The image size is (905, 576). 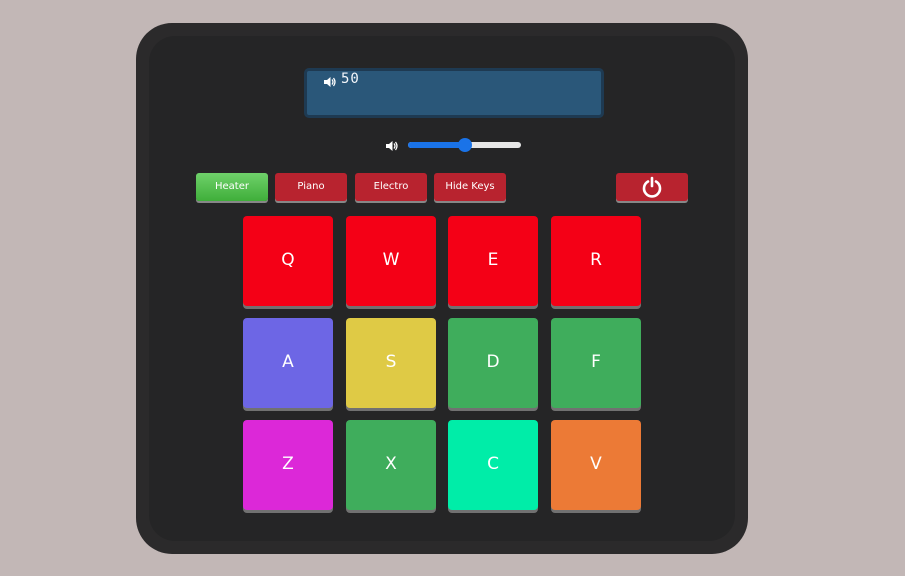 What do you see at coordinates (596, 363) in the screenshot?
I see `drum-pad-f: F` at bounding box center [596, 363].